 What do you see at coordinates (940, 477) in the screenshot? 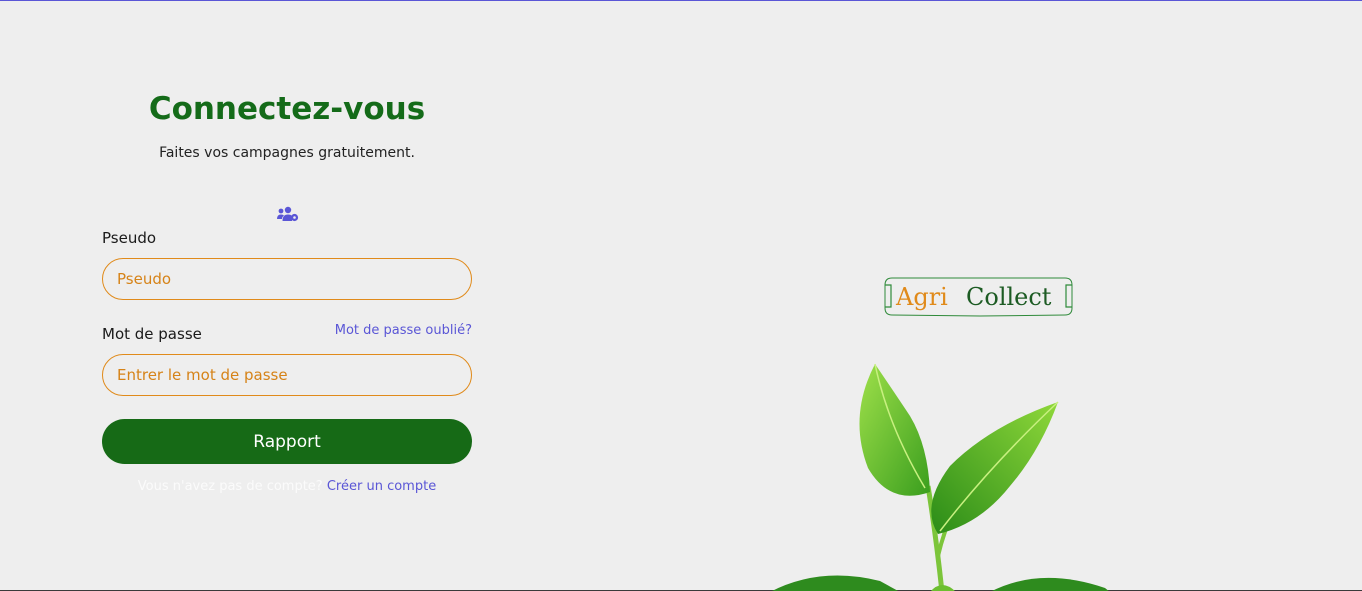
I see `plant-illustration` at bounding box center [940, 477].